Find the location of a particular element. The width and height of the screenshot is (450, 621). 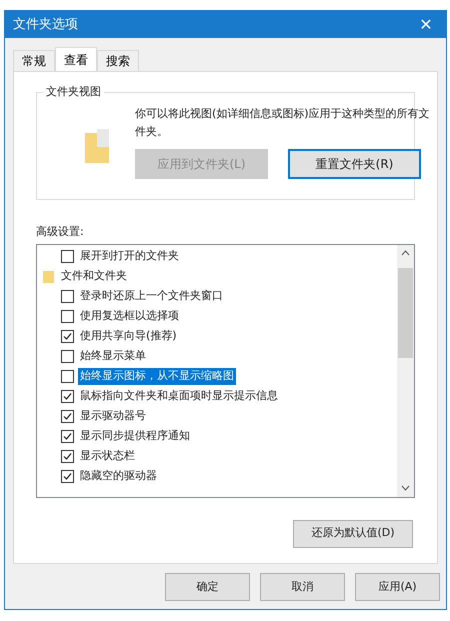

dialog-button: 取消 is located at coordinates (302, 587).